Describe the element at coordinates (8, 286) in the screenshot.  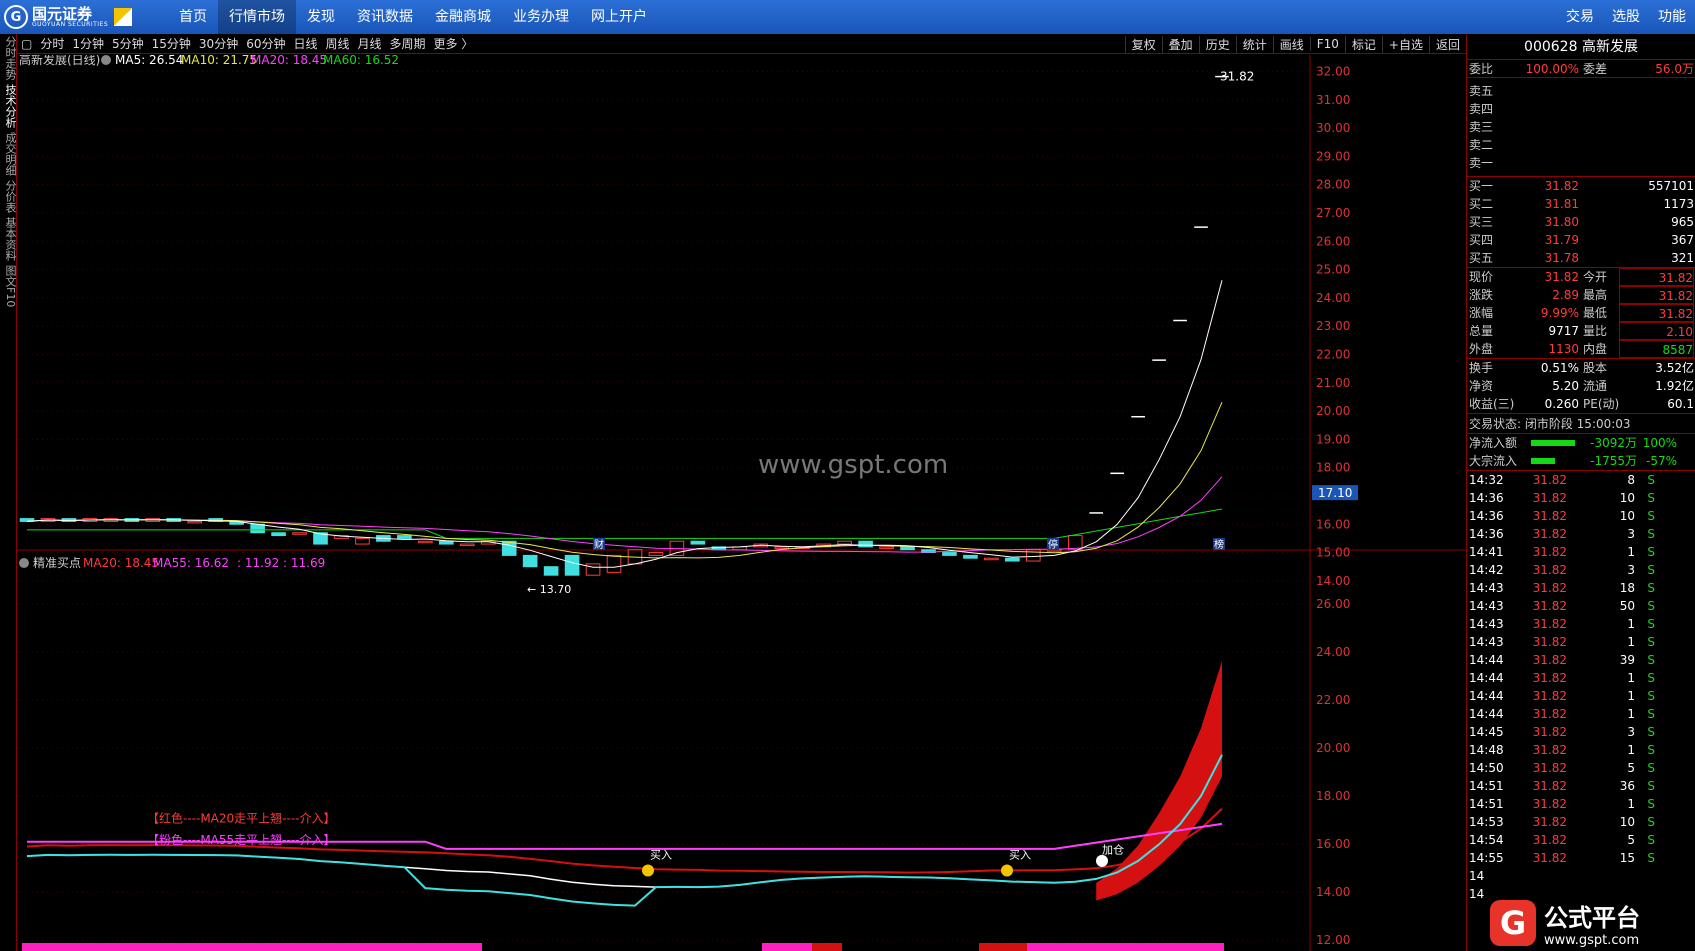
I see `vtab-5: 图文F10` at that location.